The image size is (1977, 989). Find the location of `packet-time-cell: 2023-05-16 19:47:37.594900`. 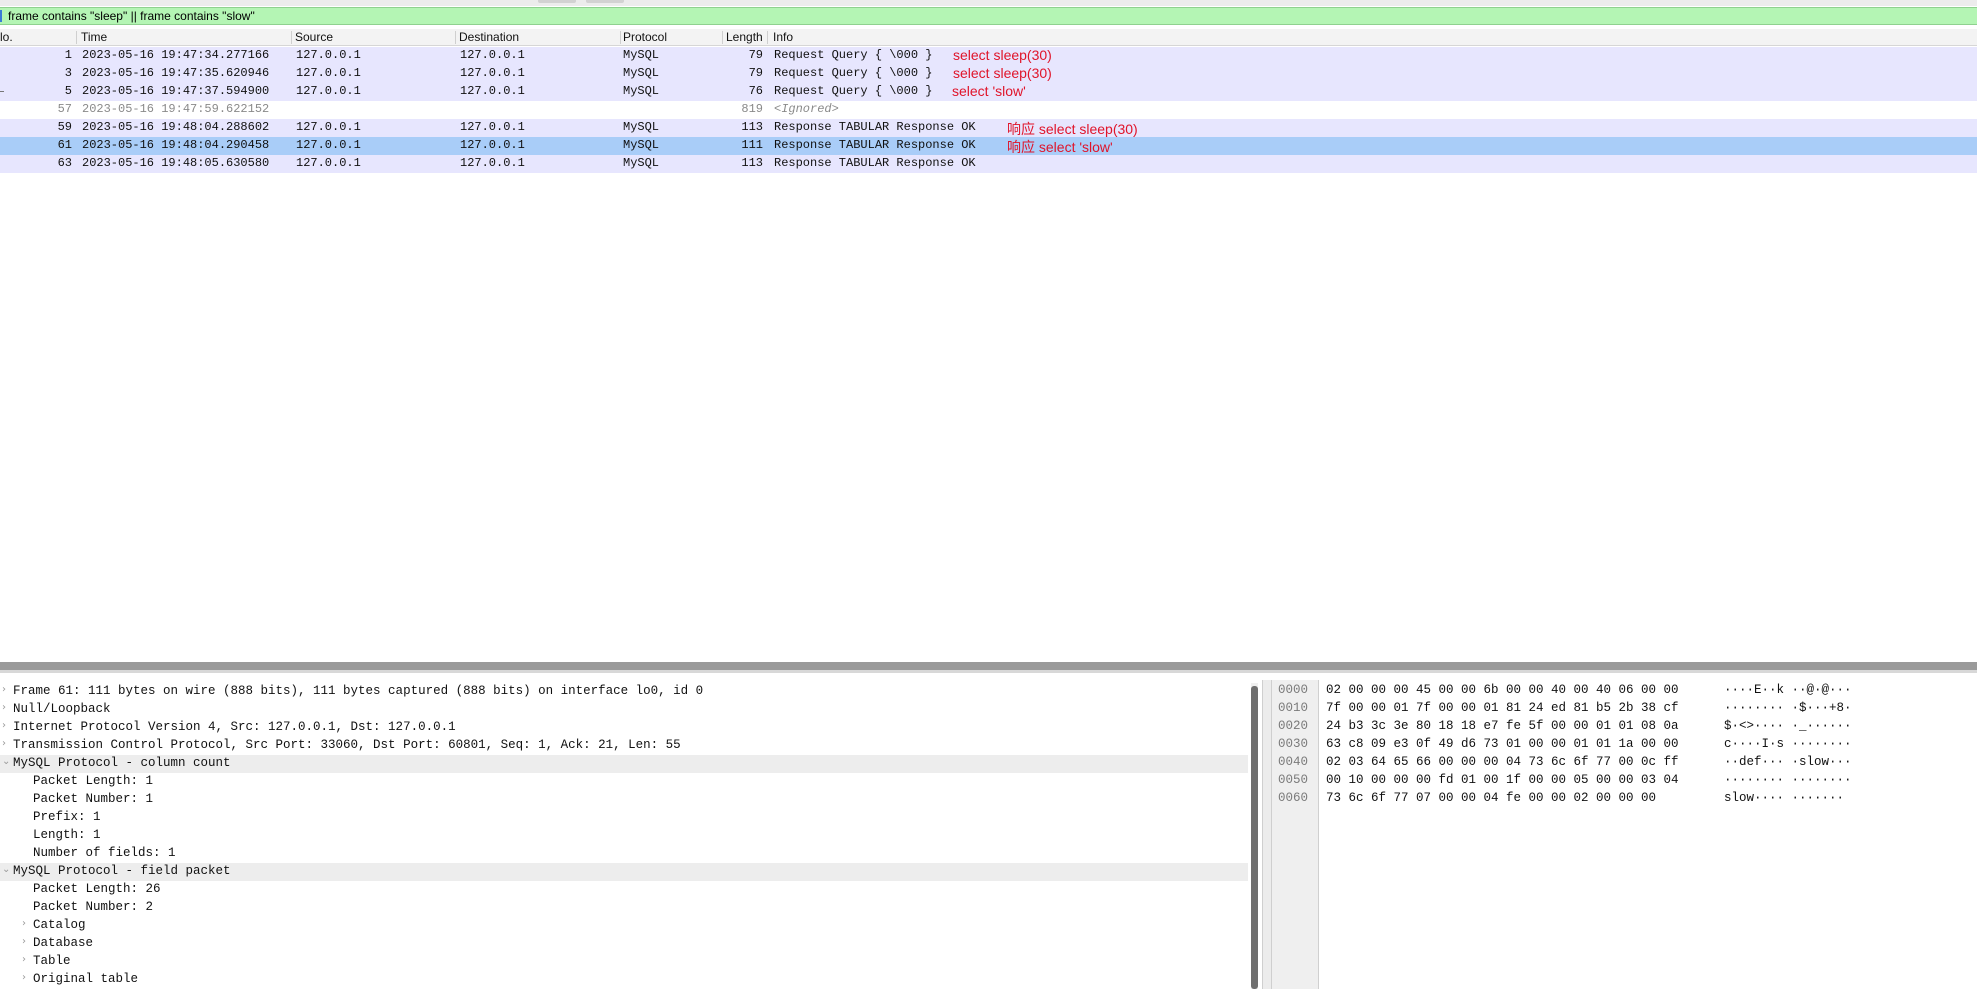

packet-time-cell: 2023-05-16 19:47:37.594900 is located at coordinates (176, 91).